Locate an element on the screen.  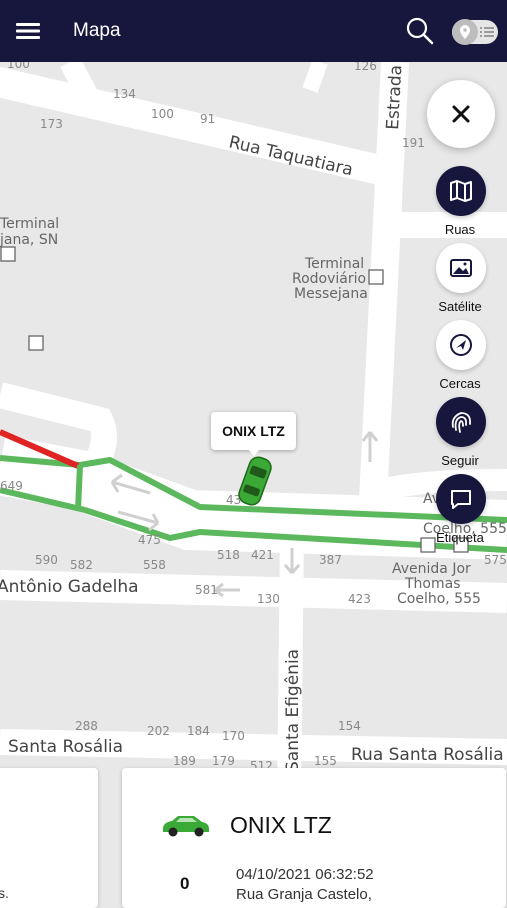
svg-text: 173 is located at coordinates (51, 124).